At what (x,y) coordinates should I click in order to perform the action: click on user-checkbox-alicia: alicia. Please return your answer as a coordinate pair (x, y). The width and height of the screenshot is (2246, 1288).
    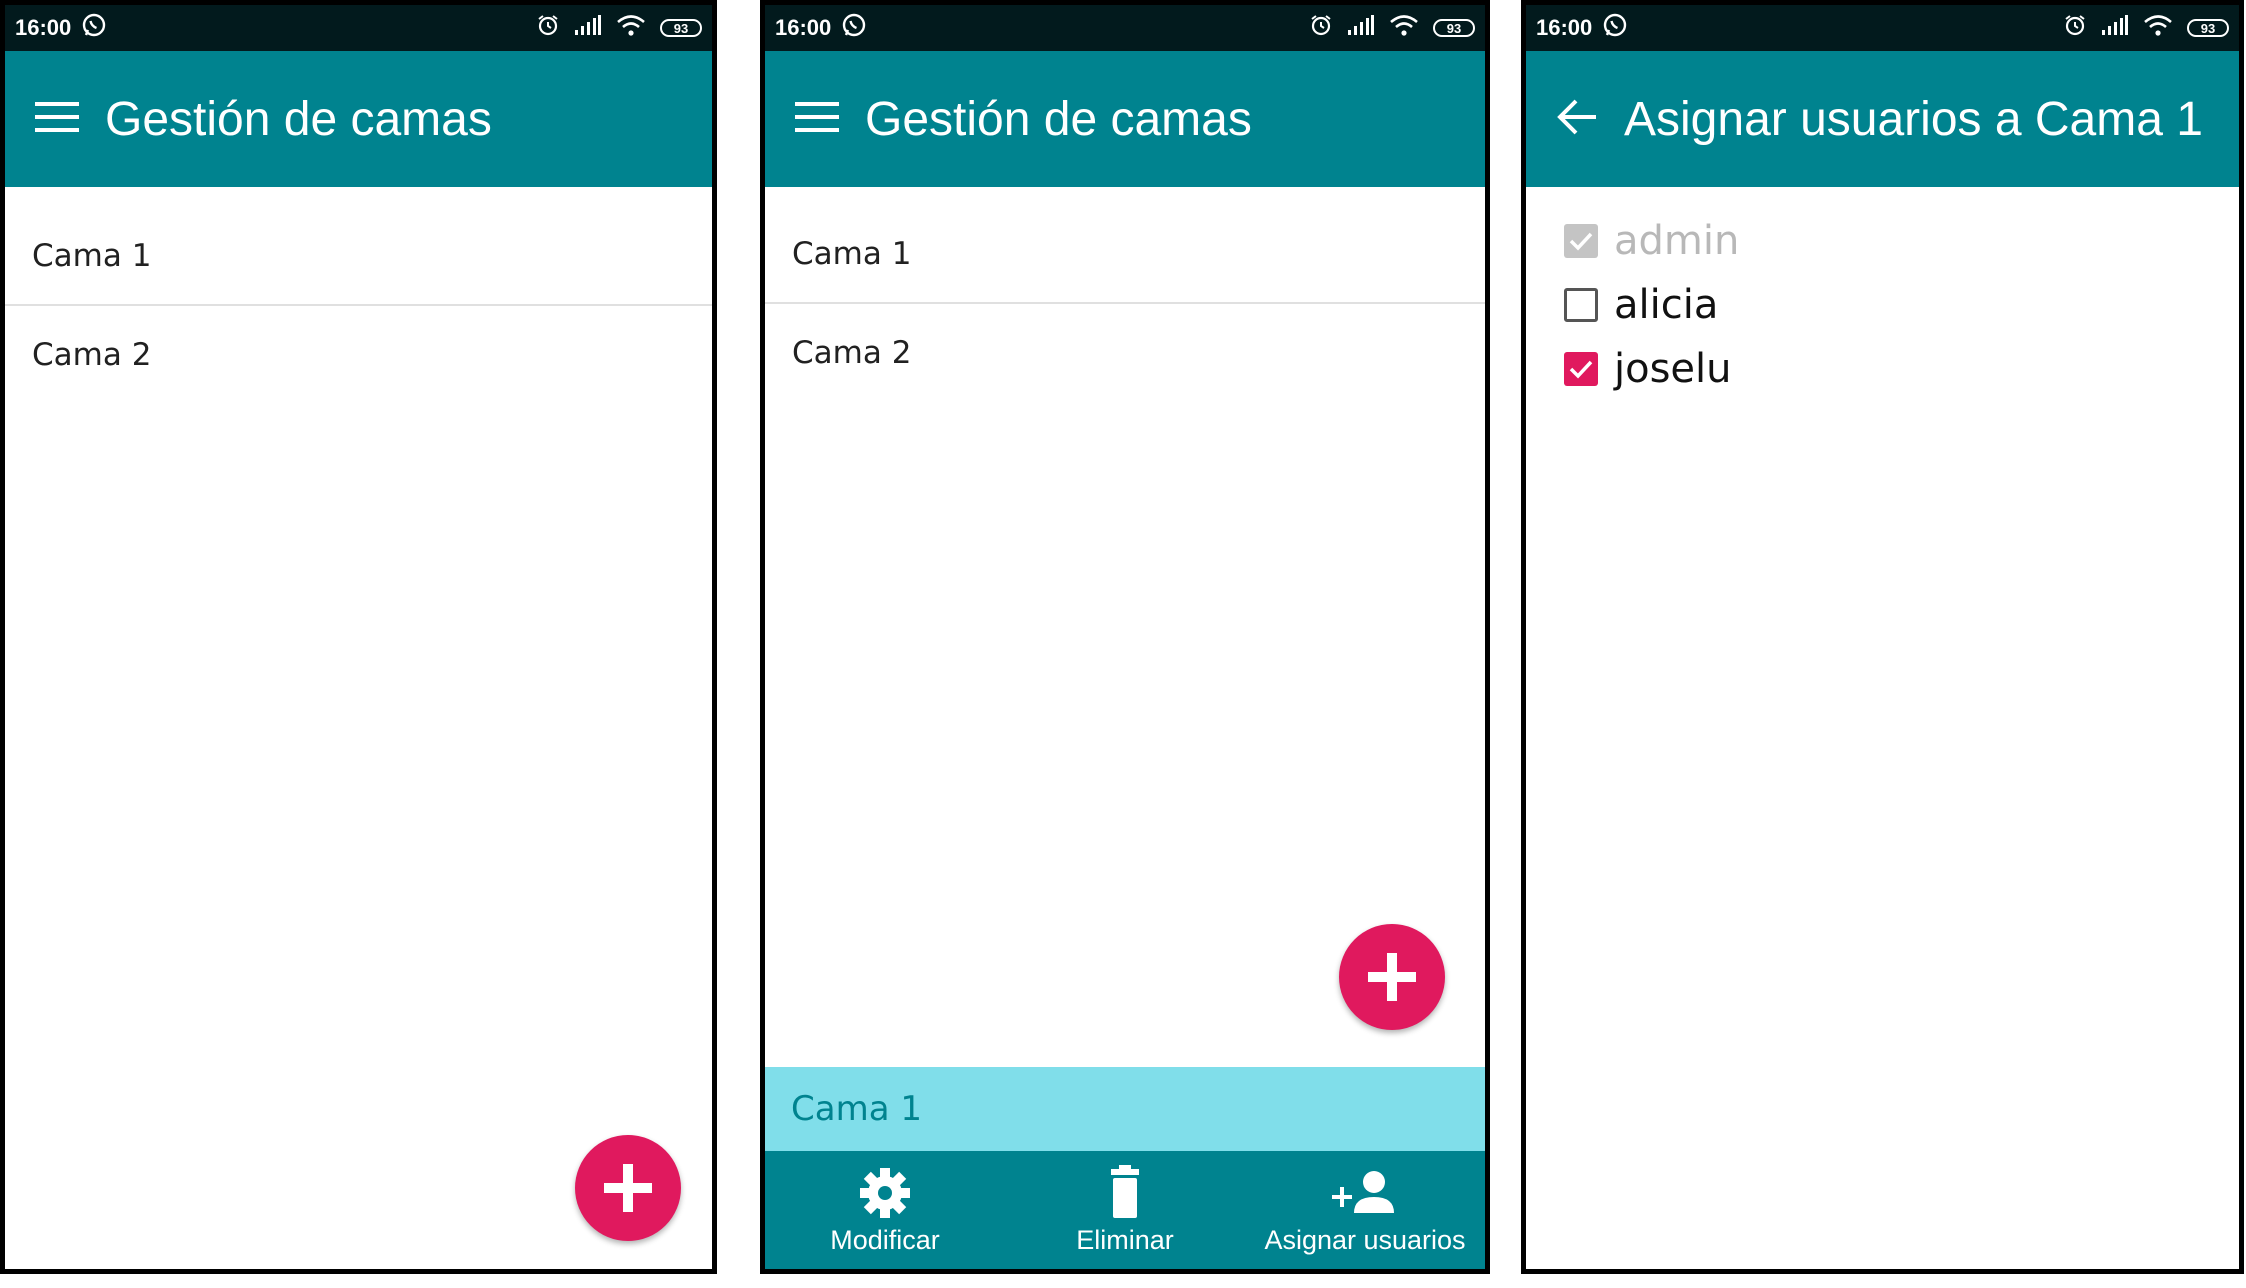
    Looking at the image, I should click on (1641, 305).